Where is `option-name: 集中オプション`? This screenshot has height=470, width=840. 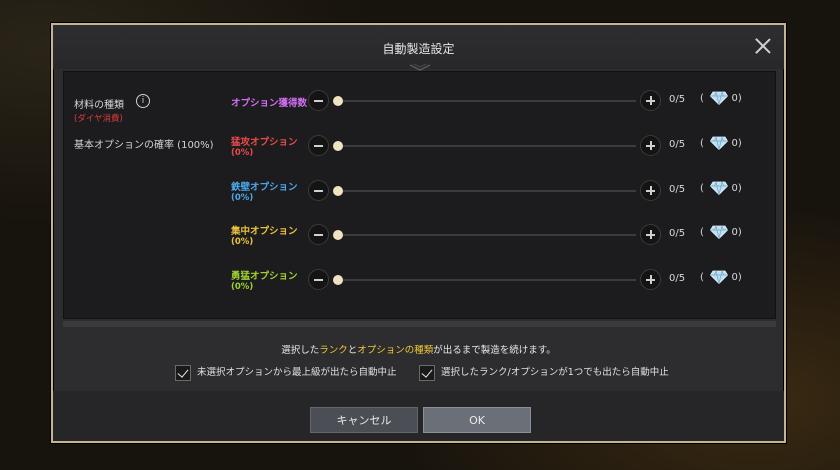
option-name: 集中オプション is located at coordinates (264, 231).